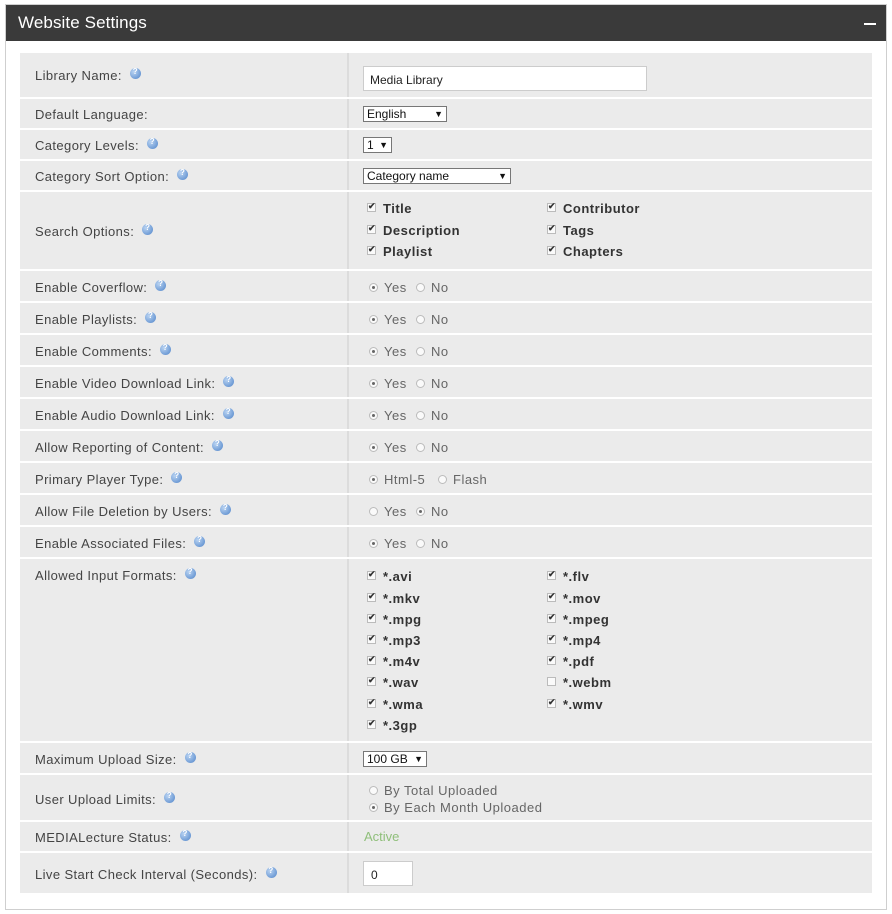  I want to click on video-download-yes-radio: Yes, so click(388, 383).